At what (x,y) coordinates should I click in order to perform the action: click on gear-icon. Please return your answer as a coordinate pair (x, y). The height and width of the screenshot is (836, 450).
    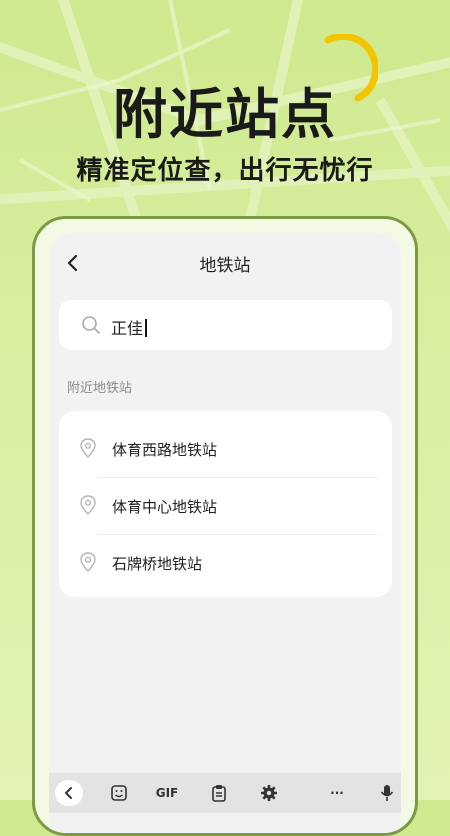
    Looking at the image, I should click on (269, 793).